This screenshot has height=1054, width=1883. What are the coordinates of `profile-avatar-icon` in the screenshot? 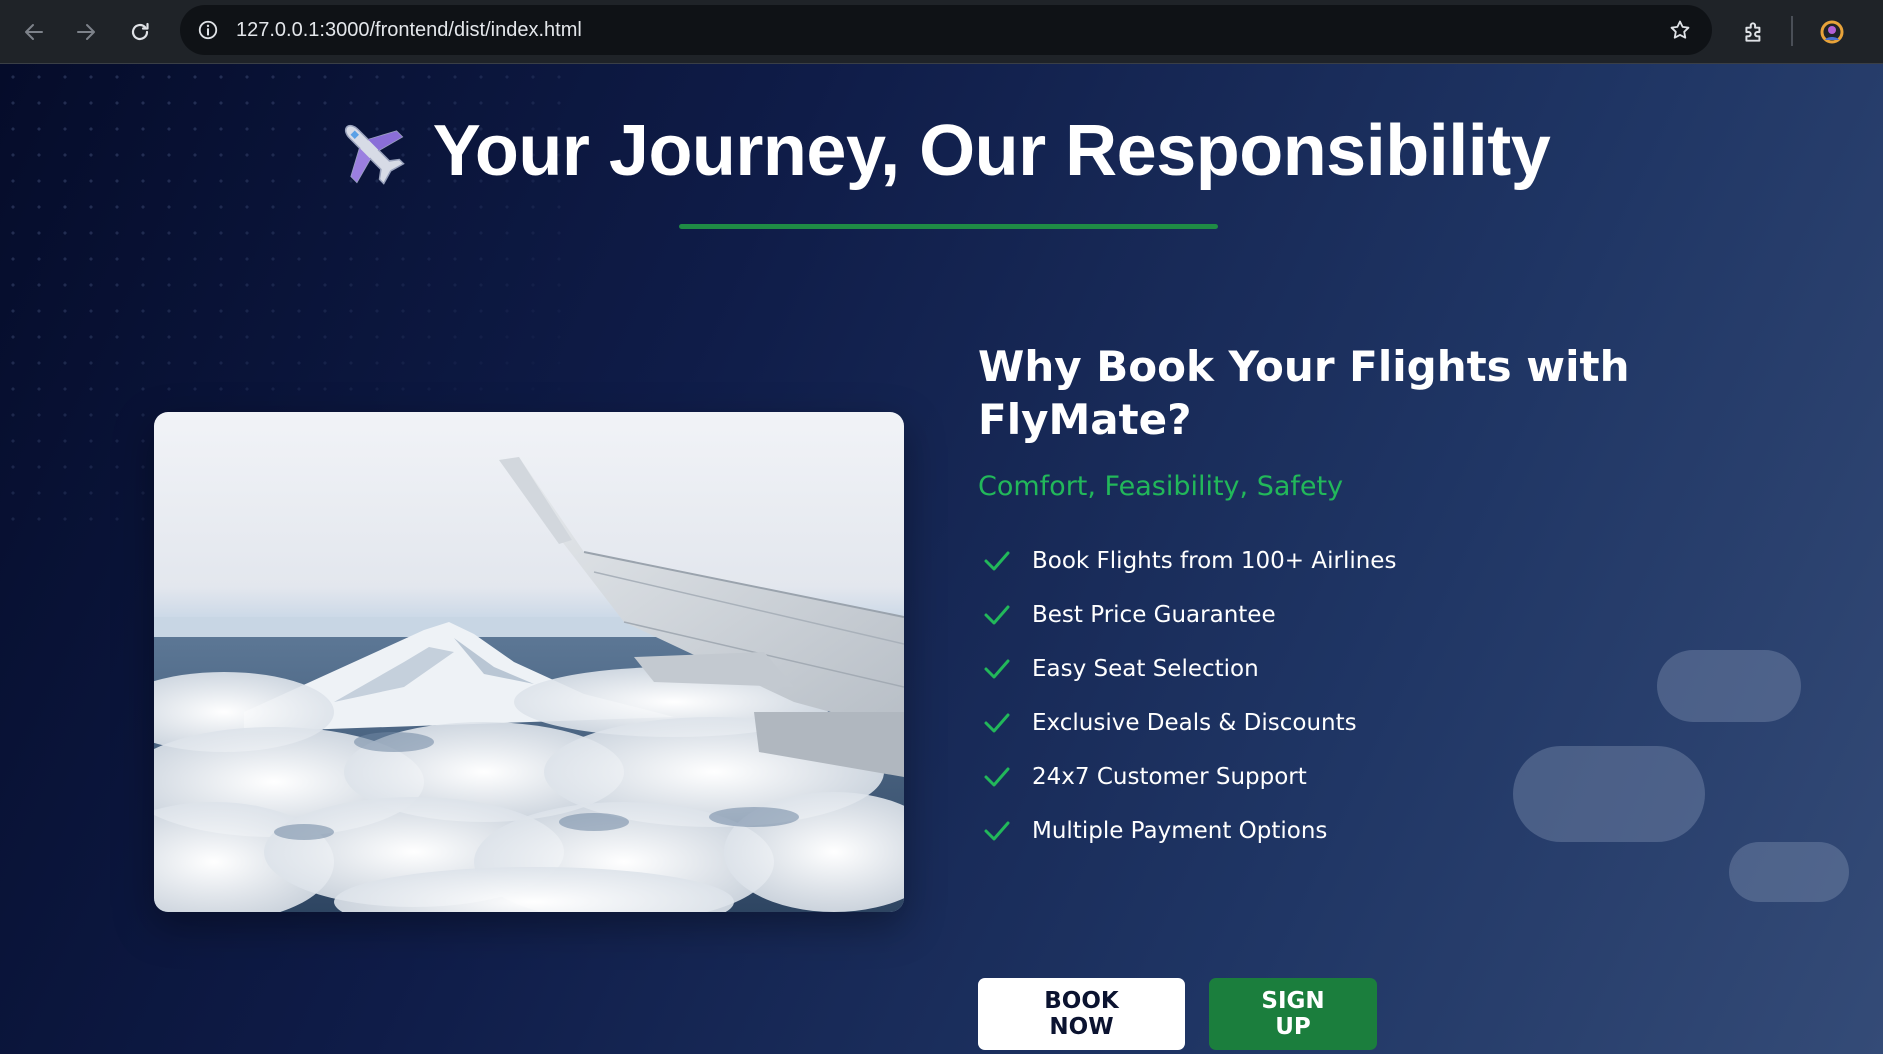 It's located at (1832, 32).